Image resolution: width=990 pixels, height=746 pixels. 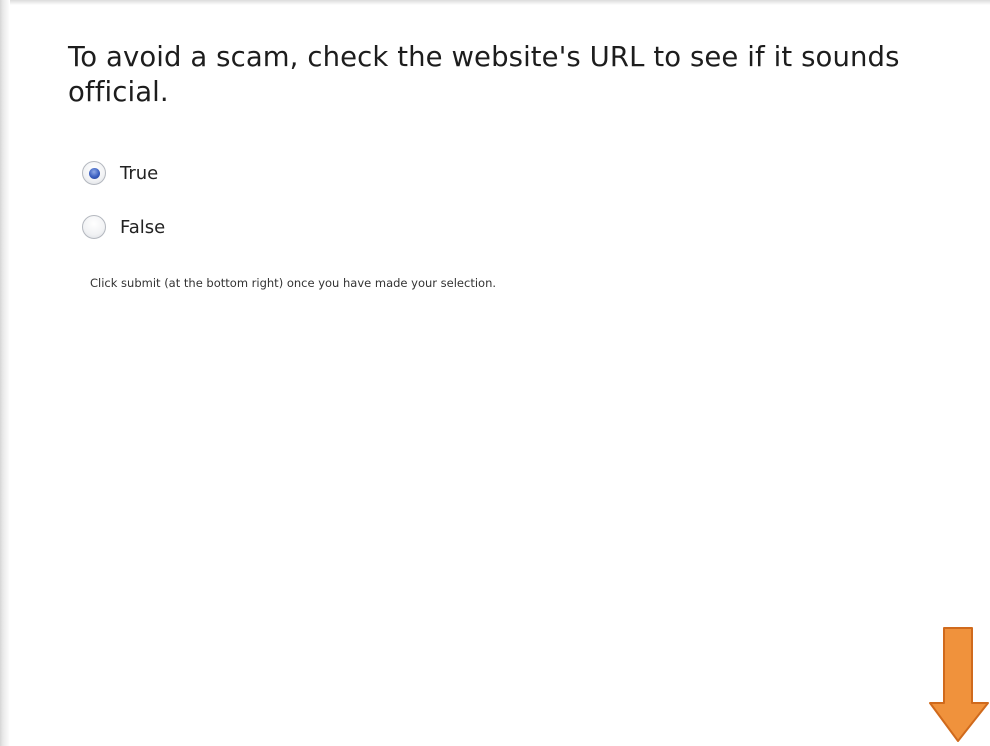 I want to click on option-false-label: False, so click(x=142, y=227).